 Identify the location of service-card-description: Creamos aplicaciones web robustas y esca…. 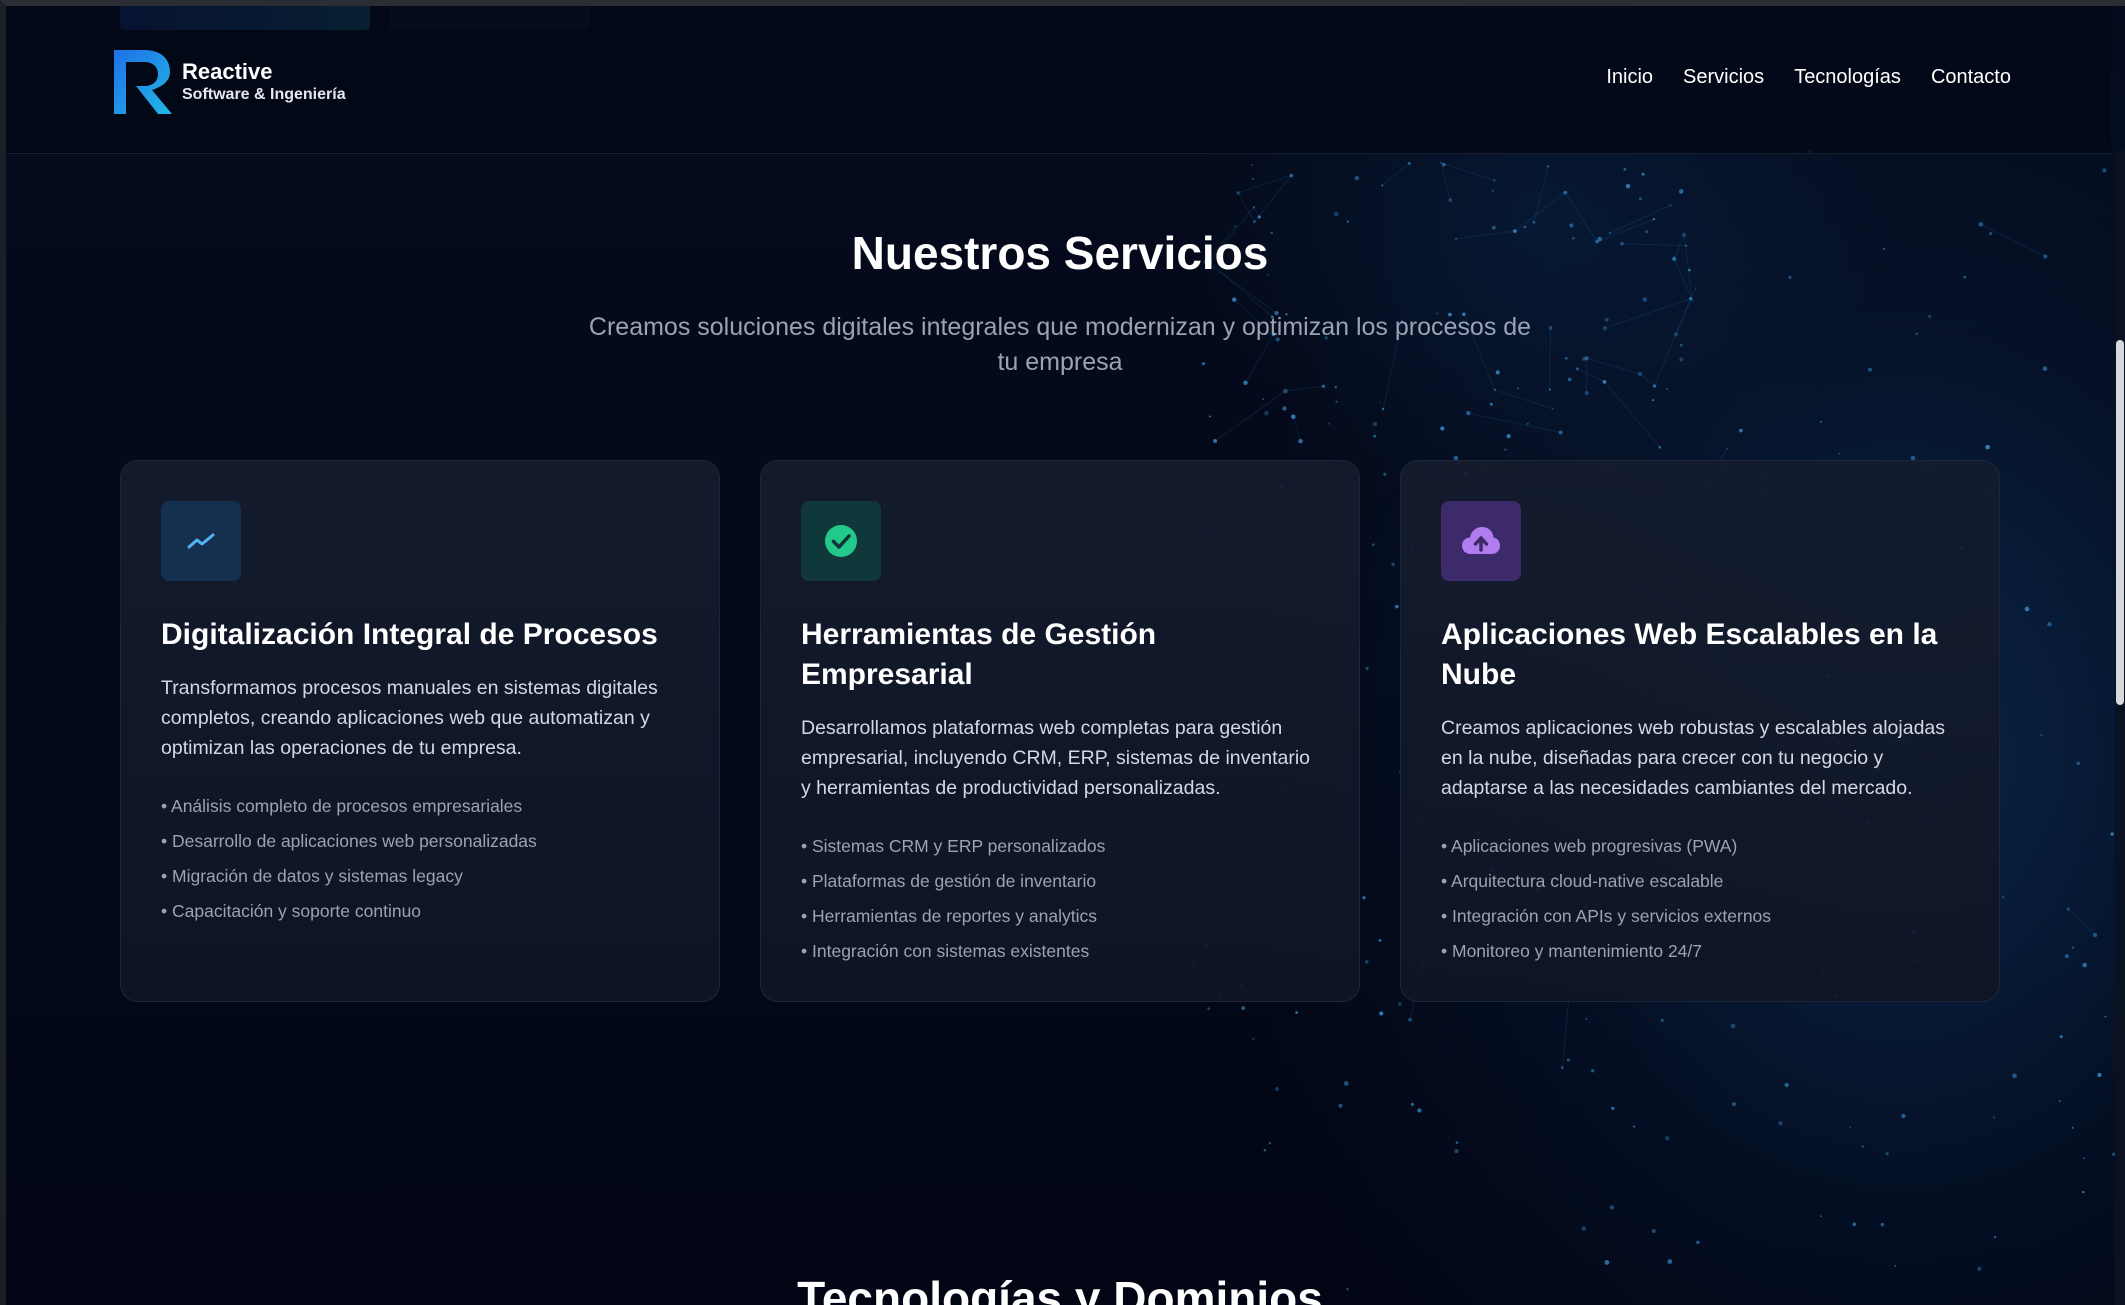
(1693, 758).